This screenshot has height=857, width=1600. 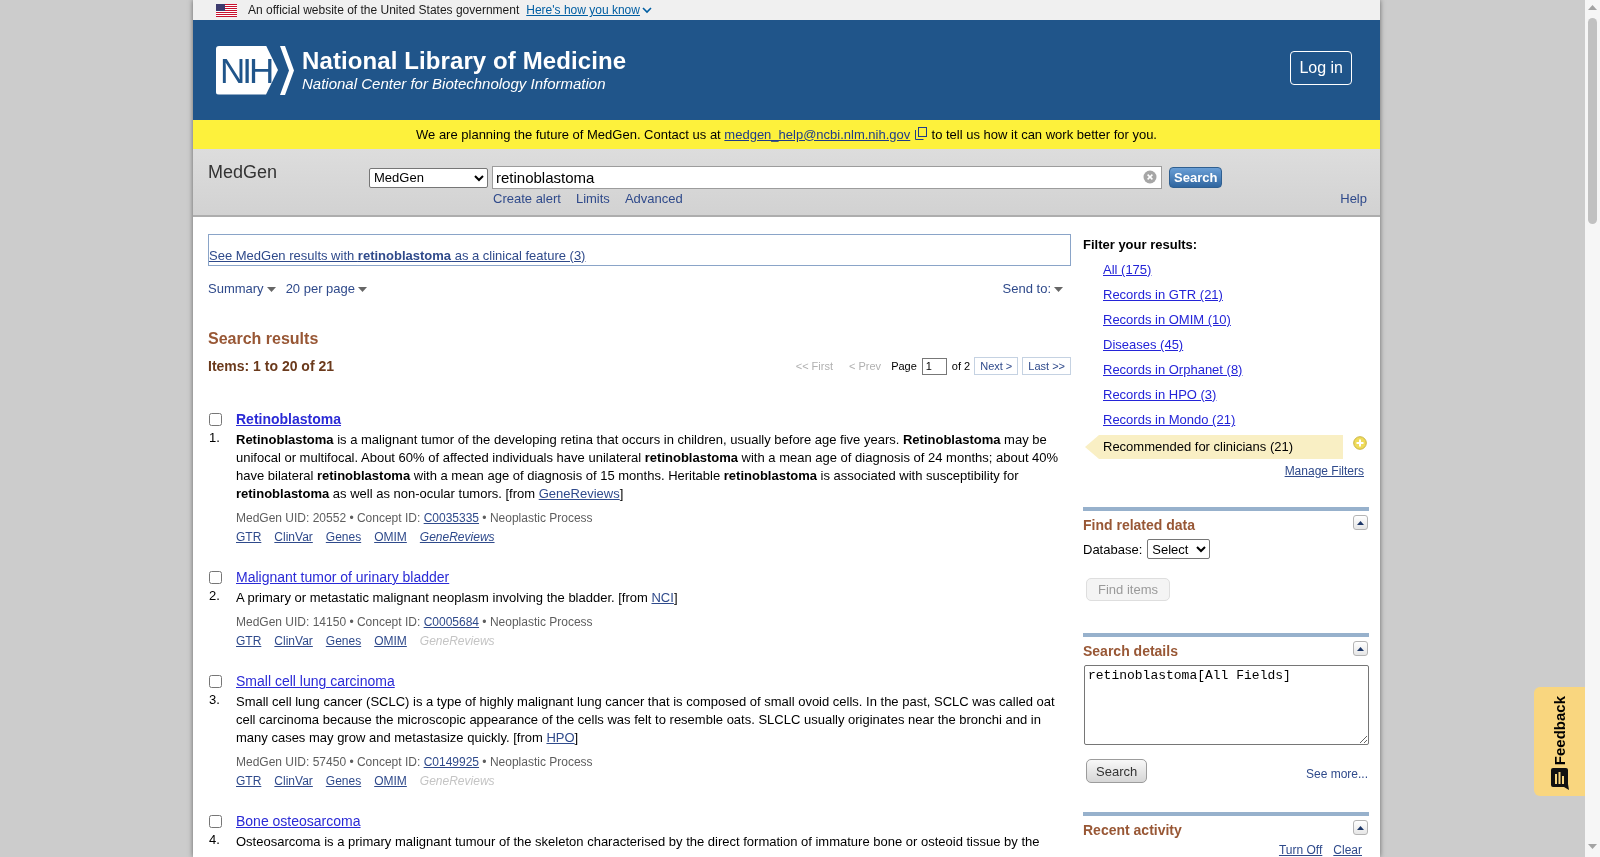 What do you see at coordinates (1214, 447) in the screenshot?
I see `filter-item: Recommended for clinicians (21)` at bounding box center [1214, 447].